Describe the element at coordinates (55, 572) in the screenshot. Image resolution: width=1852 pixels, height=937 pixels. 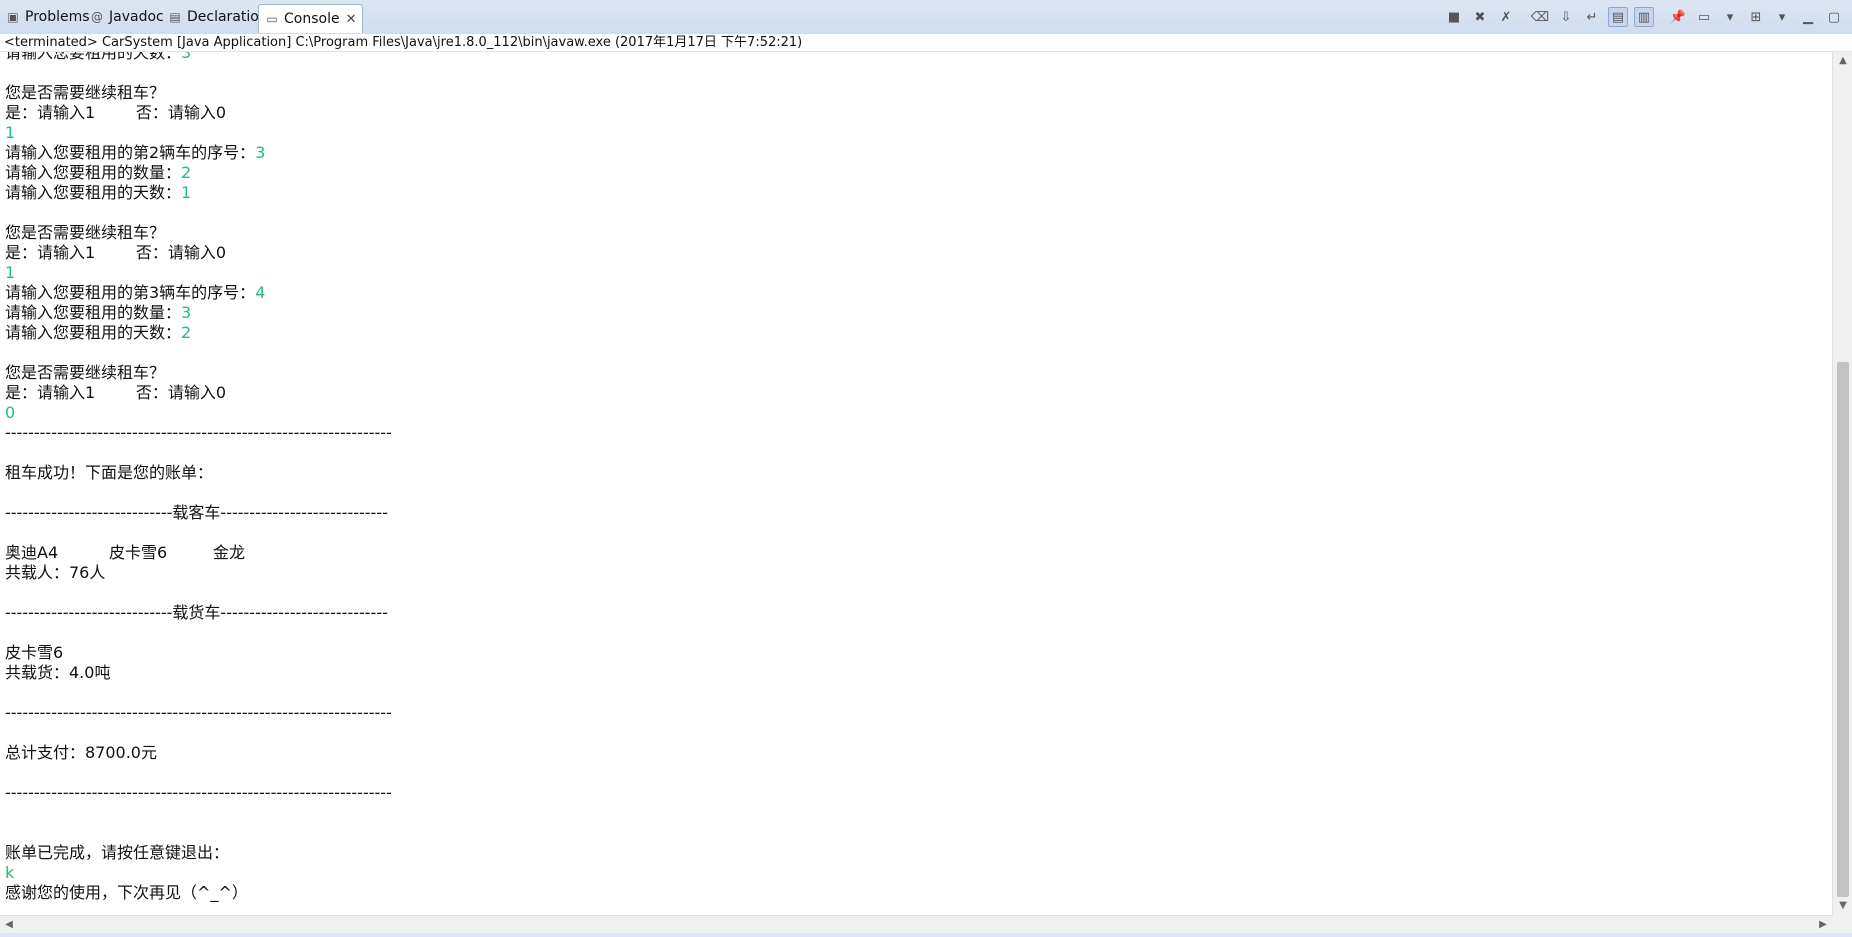
I see `console-output-text: 共载人：76人` at that location.